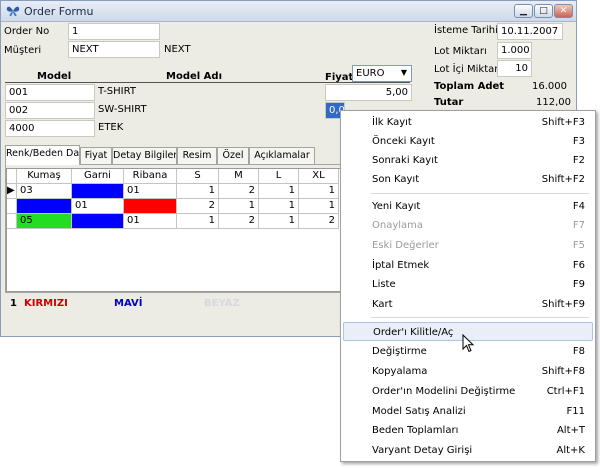 This screenshot has width=600, height=468. I want to click on lot-miktari-label: Lot Miktarı, so click(460, 51).